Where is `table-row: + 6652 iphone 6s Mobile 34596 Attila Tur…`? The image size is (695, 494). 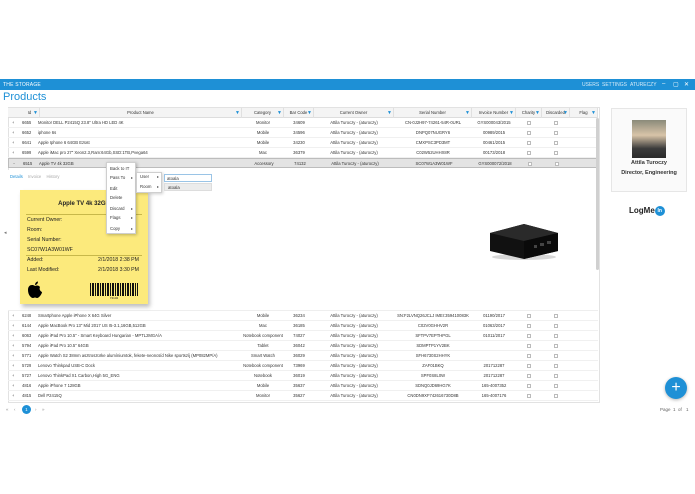
table-row: + 6652 iphone 6s Mobile 34596 Attila Tur… is located at coordinates (303, 133).